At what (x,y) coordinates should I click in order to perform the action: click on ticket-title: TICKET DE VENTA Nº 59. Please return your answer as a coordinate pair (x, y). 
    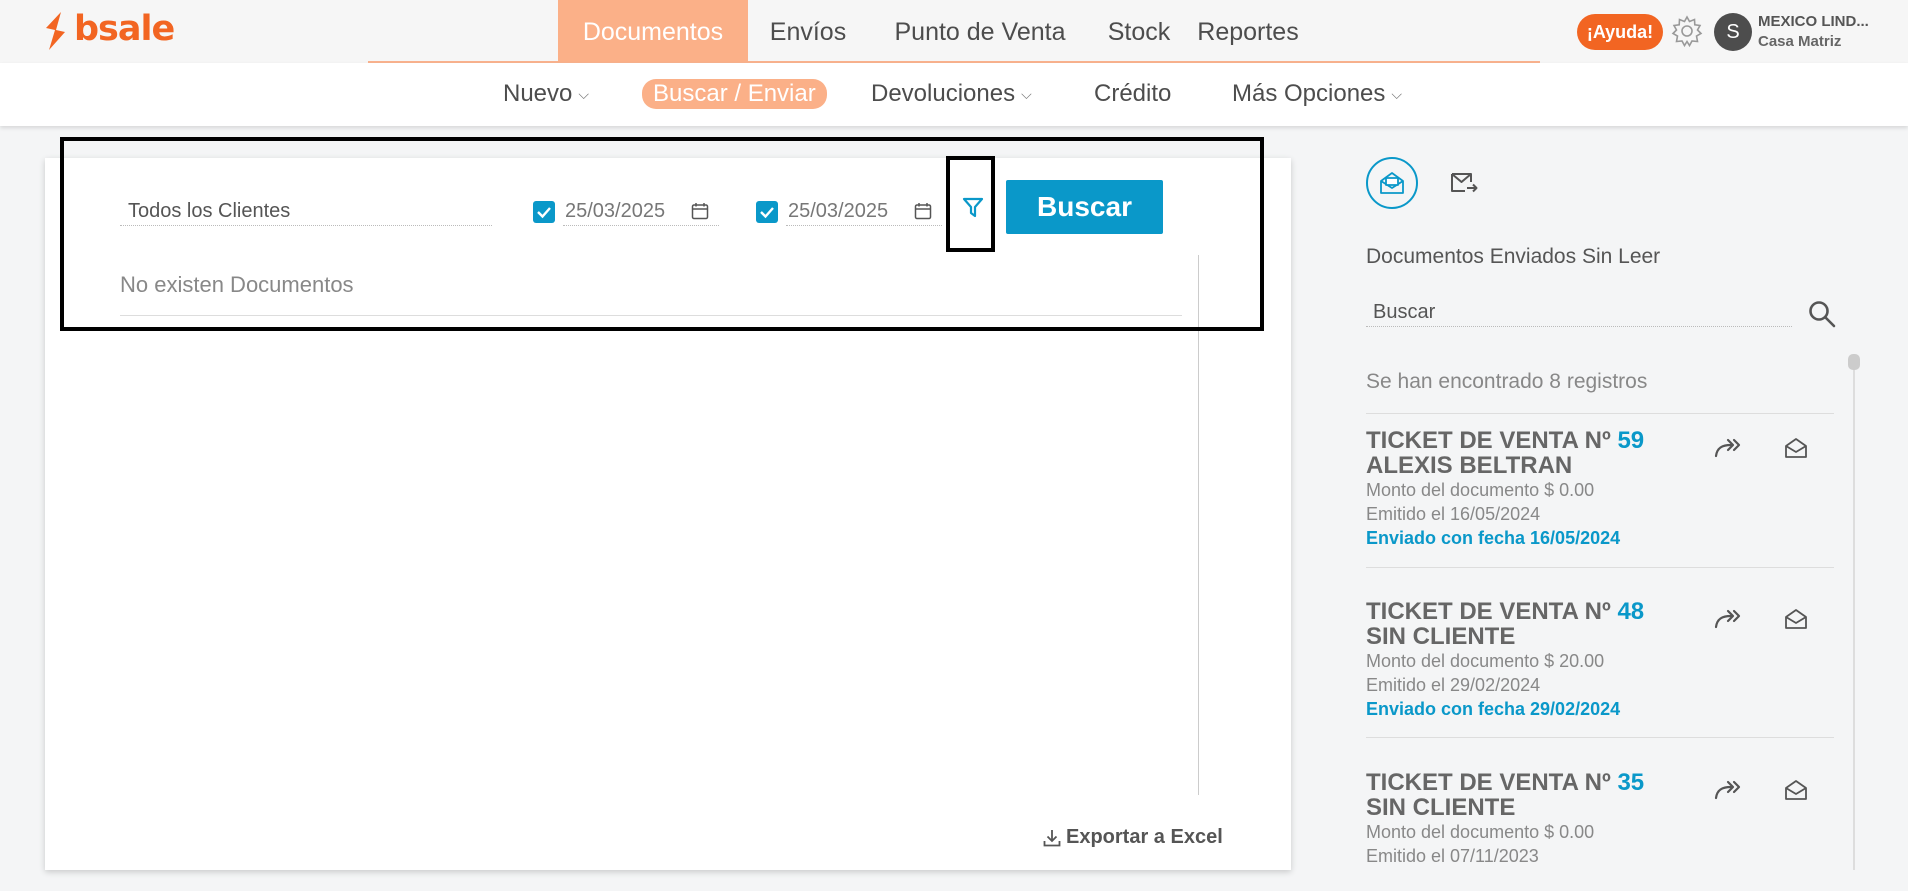
    Looking at the image, I should click on (1600, 440).